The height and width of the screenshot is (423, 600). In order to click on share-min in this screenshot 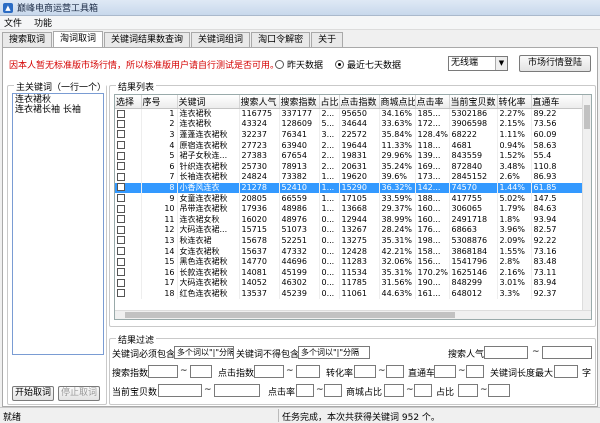, I will do `click(468, 390)`.